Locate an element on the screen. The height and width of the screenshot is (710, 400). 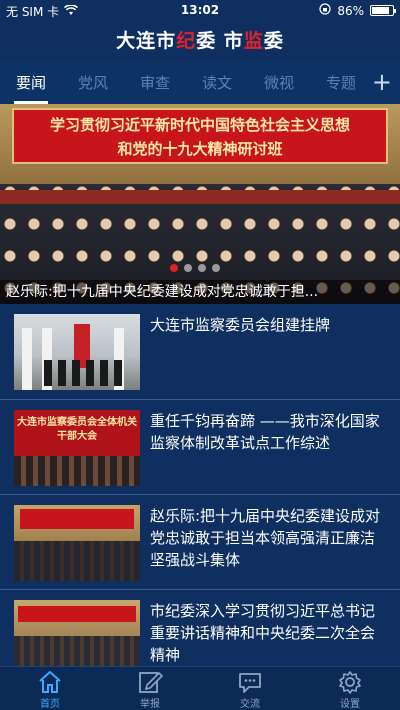
thumb-people is located at coordinates (84, 373).